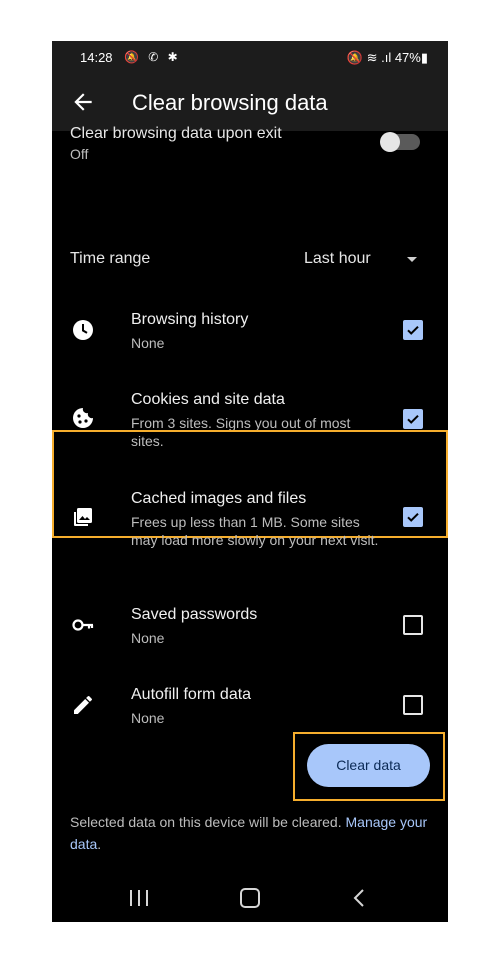 The height and width of the screenshot is (963, 500). I want to click on recents-icon, so click(139, 898).